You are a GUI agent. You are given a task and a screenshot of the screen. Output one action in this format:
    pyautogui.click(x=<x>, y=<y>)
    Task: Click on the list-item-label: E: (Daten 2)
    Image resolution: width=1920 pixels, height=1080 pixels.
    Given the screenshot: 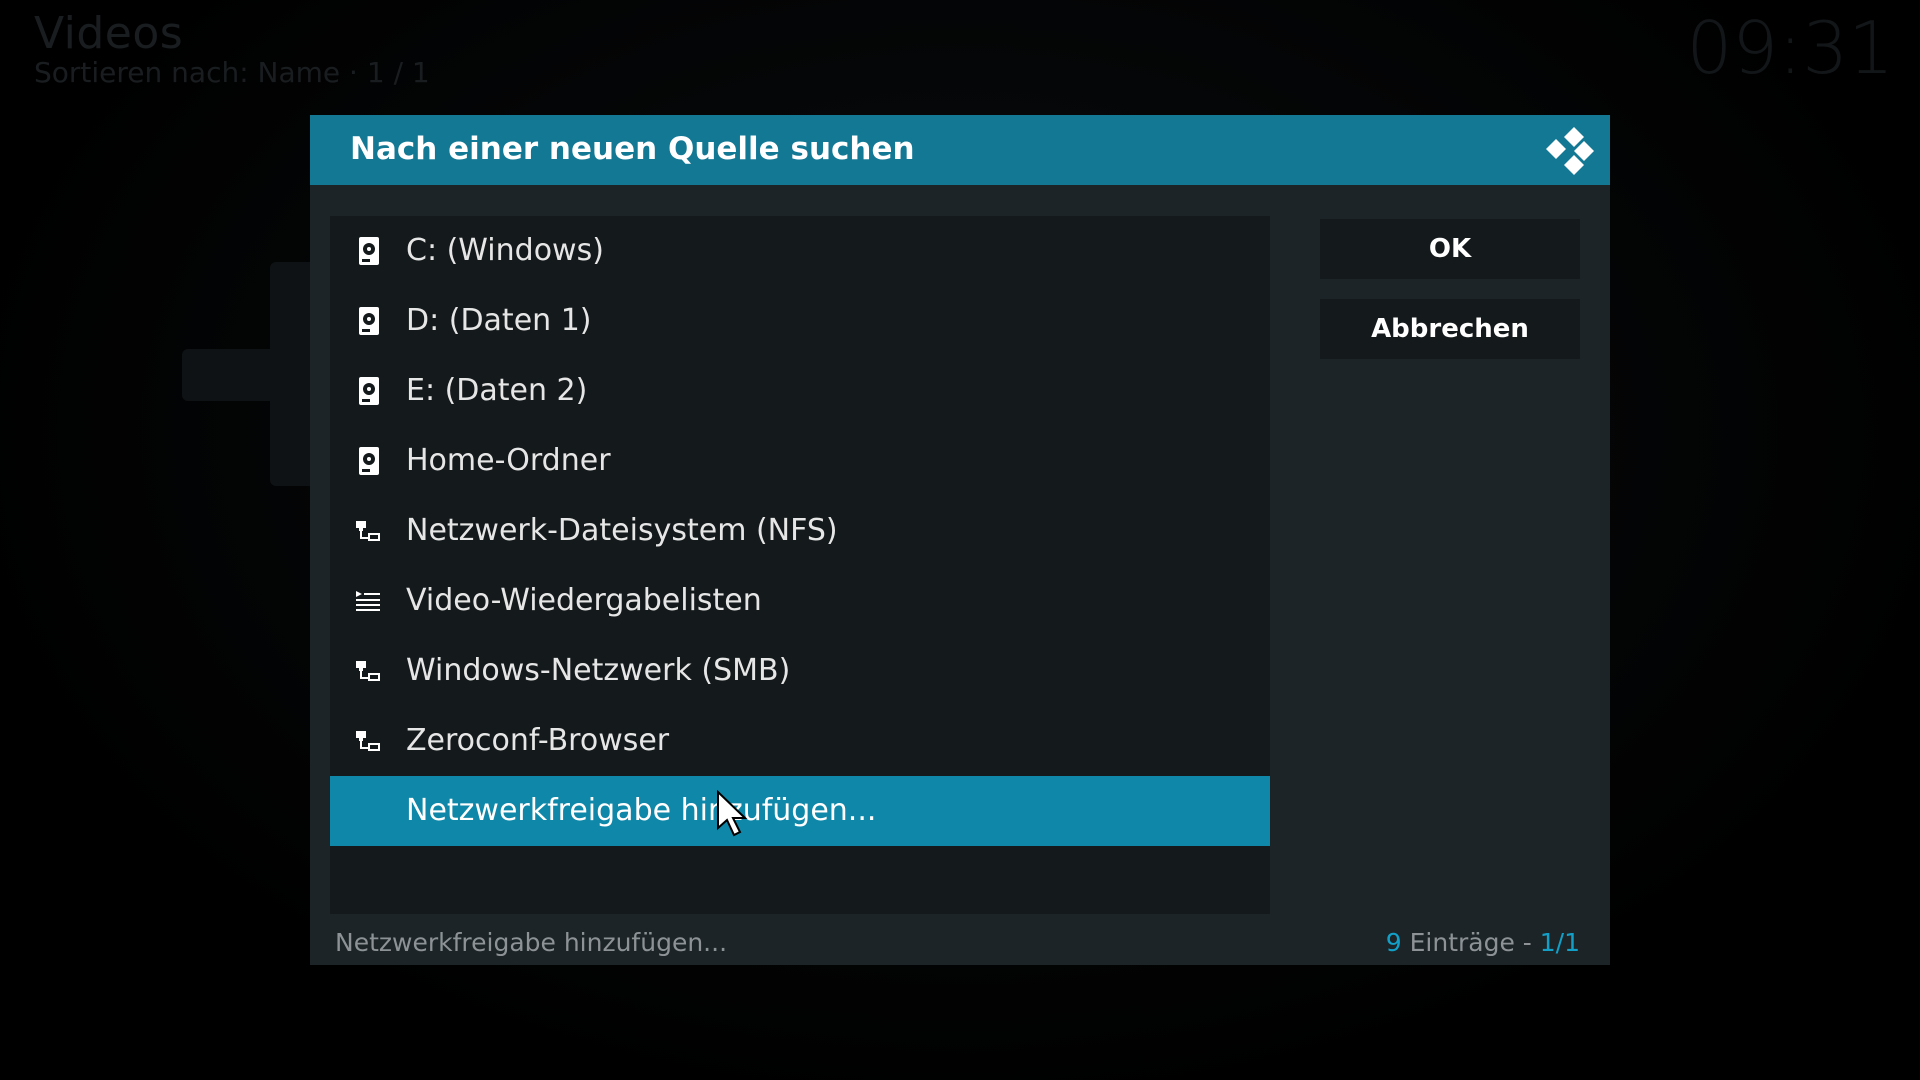 What is the action you would take?
    pyautogui.click(x=497, y=390)
    